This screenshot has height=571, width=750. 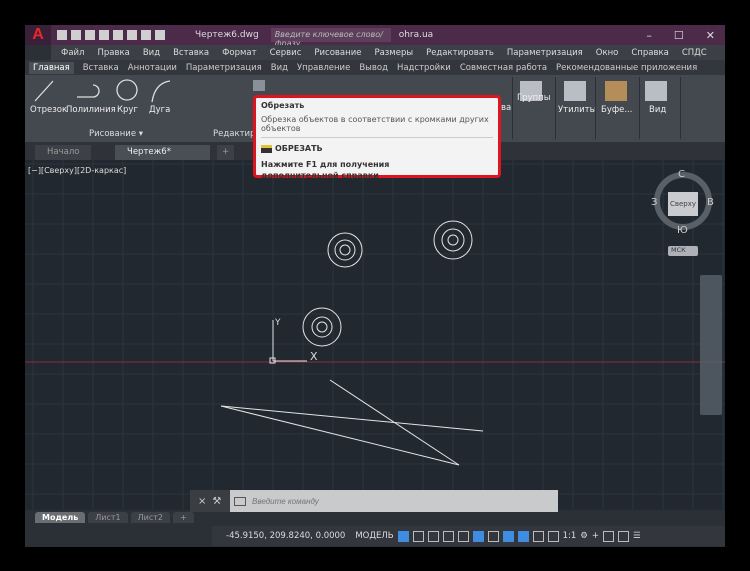 I want to click on fullscreen-icon, so click(x=624, y=536).